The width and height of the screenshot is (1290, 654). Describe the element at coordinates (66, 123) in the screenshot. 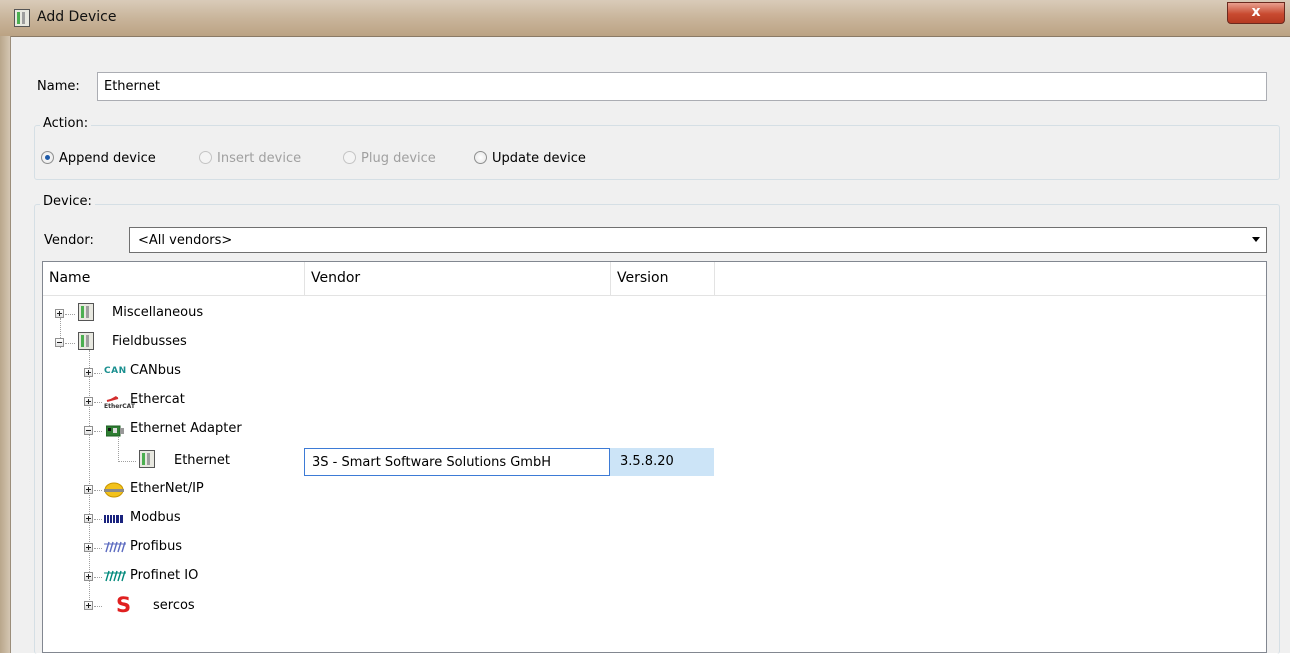

I see `action-group-title: Action:` at that location.